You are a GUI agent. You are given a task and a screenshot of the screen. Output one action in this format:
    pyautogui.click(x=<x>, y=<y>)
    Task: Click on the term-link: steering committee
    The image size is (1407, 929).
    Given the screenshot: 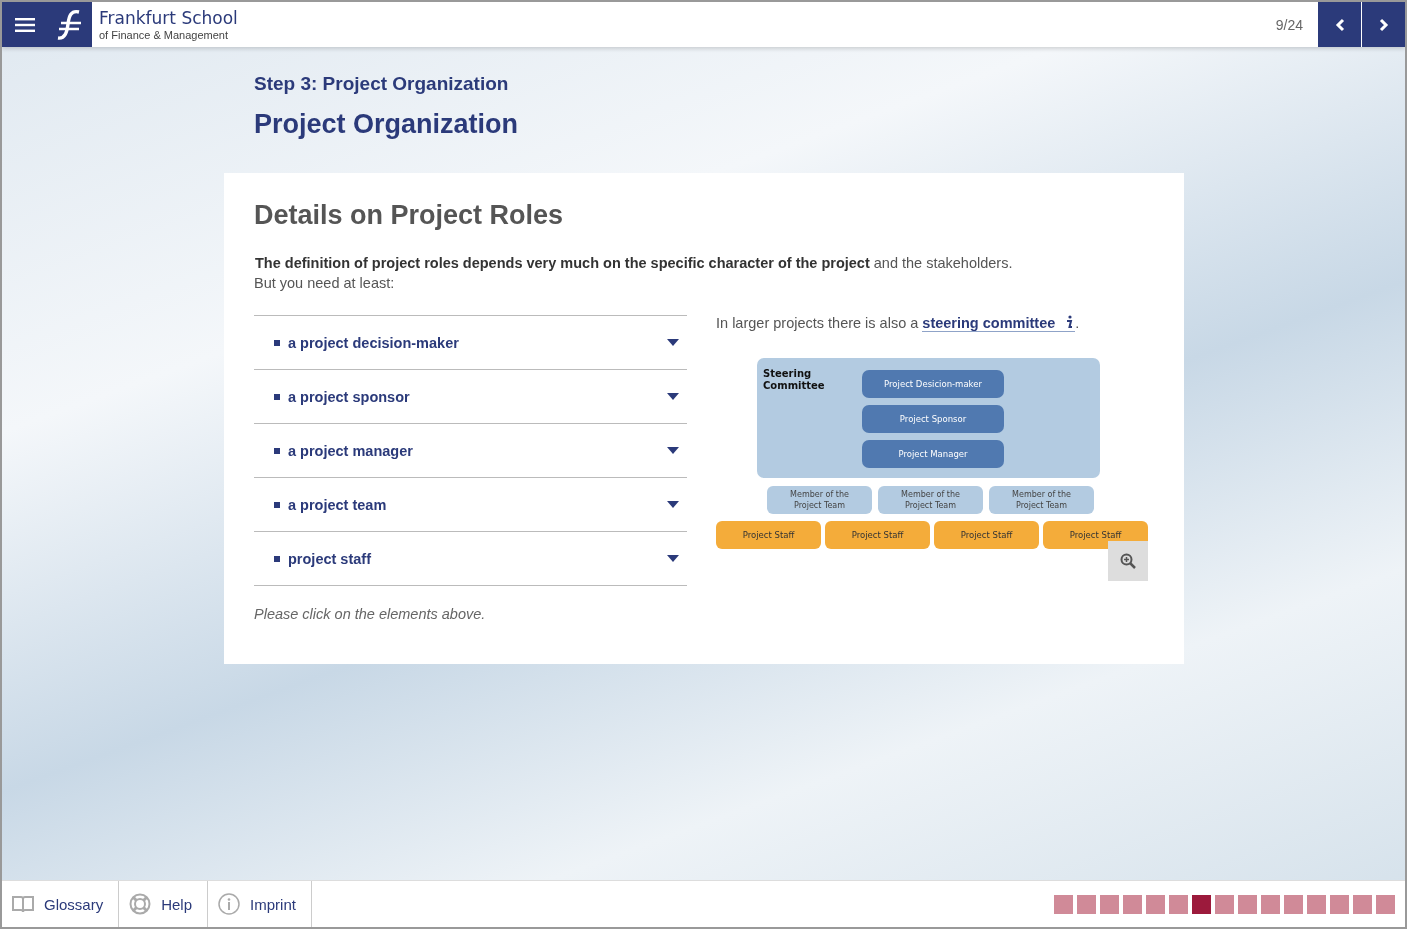 What is the action you would take?
    pyautogui.click(x=999, y=323)
    